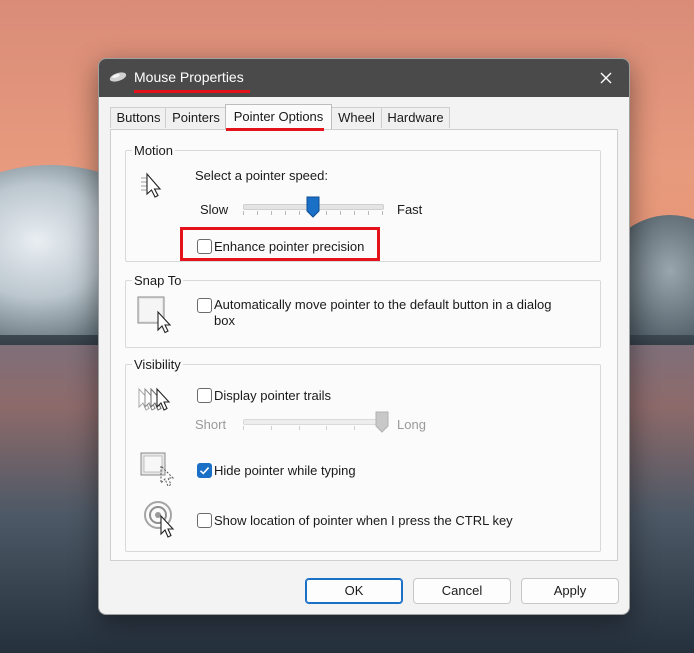  I want to click on title-bar: Mouse Properties, so click(364, 78).